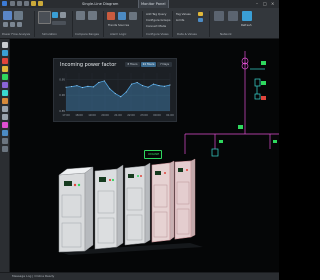 Image resolution: width=320 pixels, height=280 pixels. I want to click on new-file-icon, so click(12, 3).